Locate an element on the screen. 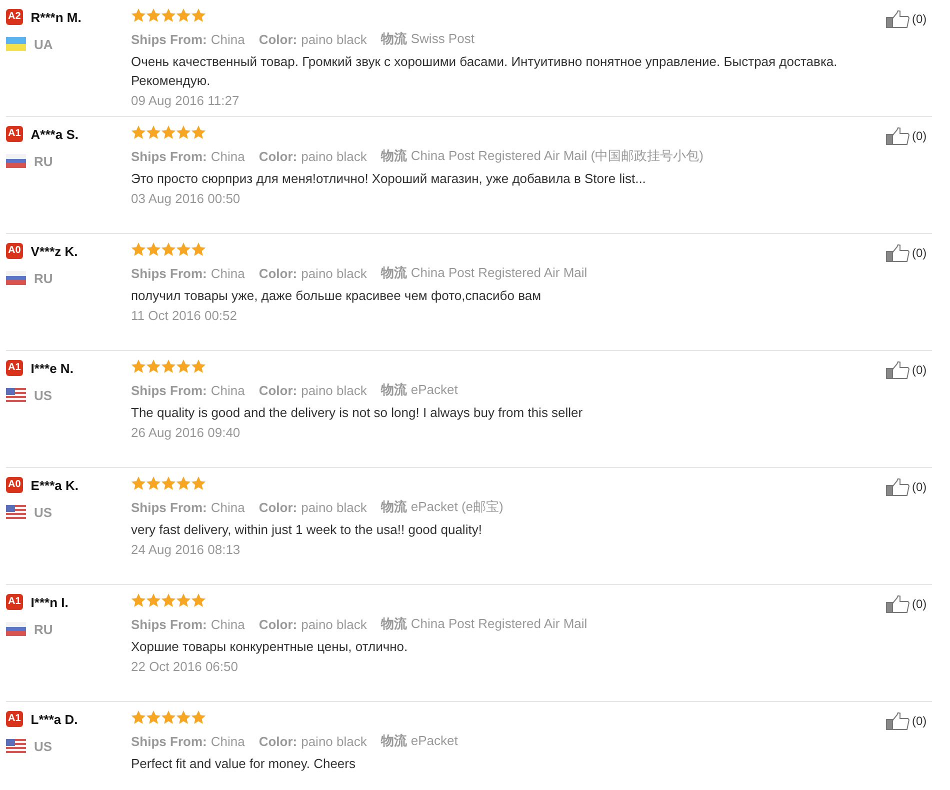 Image resolution: width=950 pixels, height=790 pixels. review-text: Очень качественный товар. Громкий звук с хорошими басами. Интуитивно понятное управление. Быстрая доставка. Рекомендую. is located at coordinates (484, 71).